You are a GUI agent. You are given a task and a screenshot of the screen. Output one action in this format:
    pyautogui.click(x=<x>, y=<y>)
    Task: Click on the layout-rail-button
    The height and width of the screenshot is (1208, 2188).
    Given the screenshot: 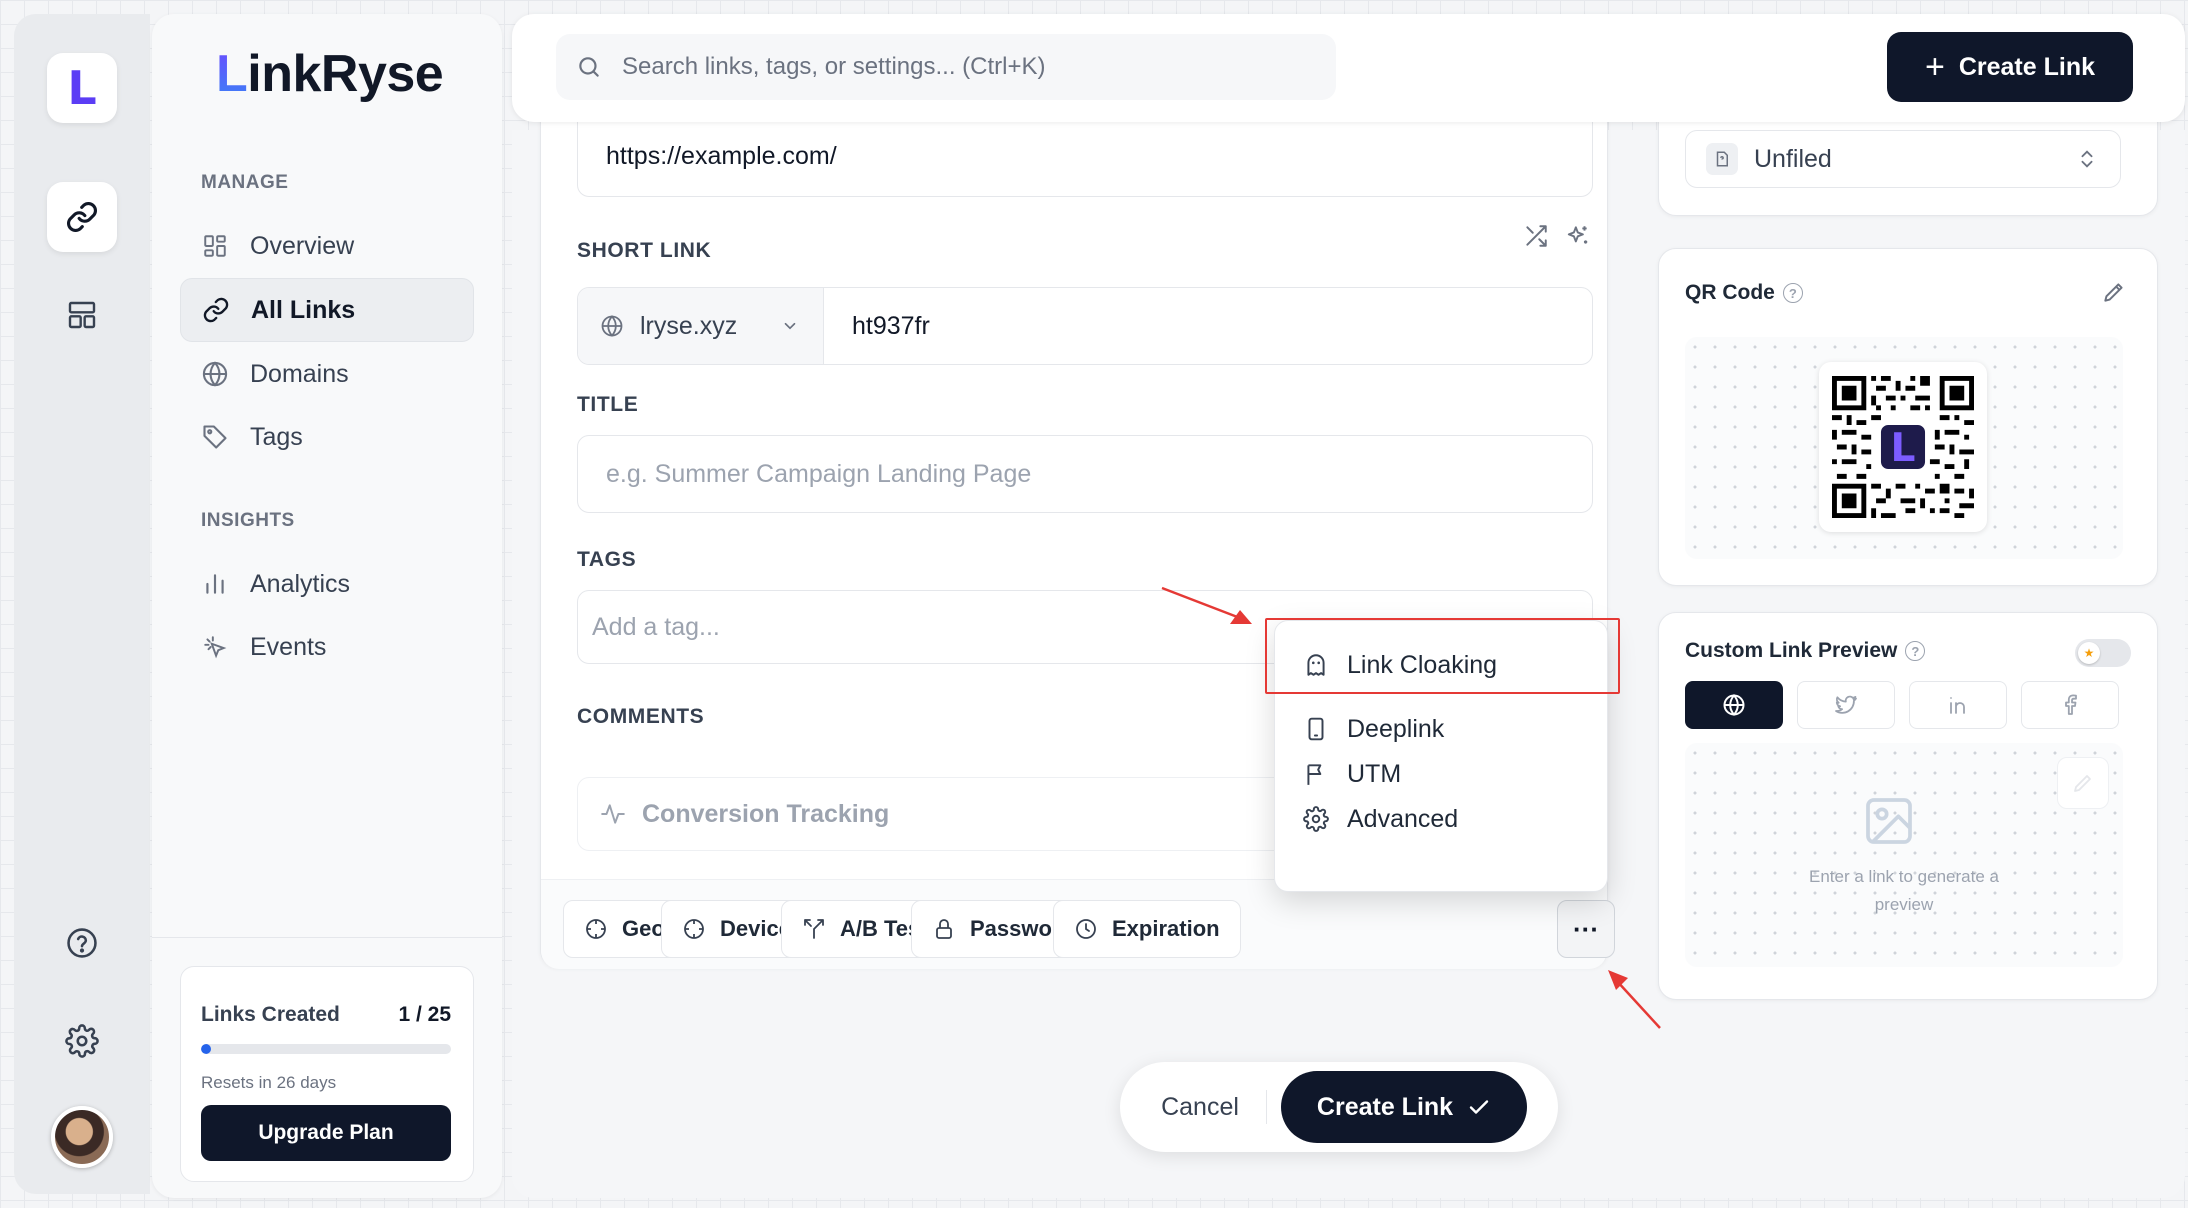 What is the action you would take?
    pyautogui.click(x=82, y=315)
    